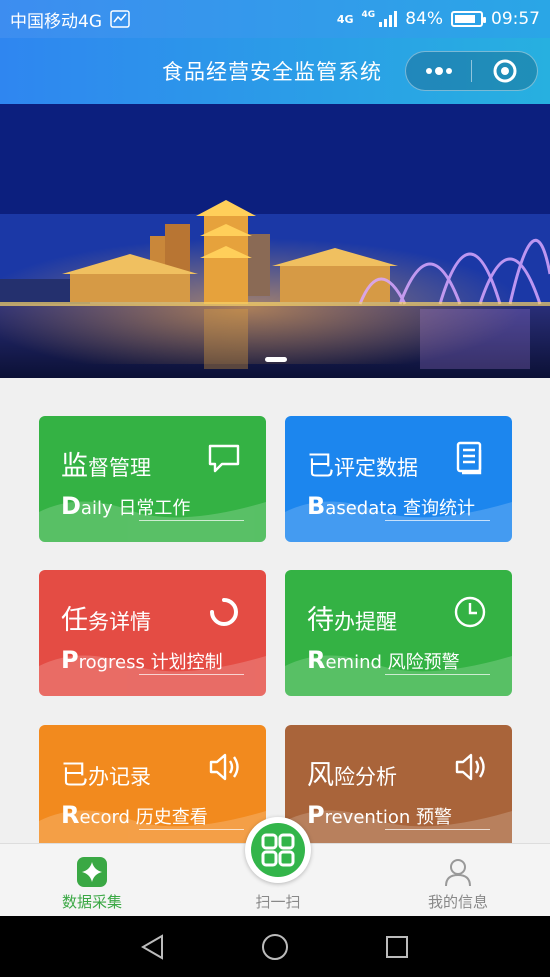 This screenshot has width=550, height=977. What do you see at coordinates (392, 662) in the screenshot?
I see `card-subtitle-rest: emind 风险预警` at bounding box center [392, 662].